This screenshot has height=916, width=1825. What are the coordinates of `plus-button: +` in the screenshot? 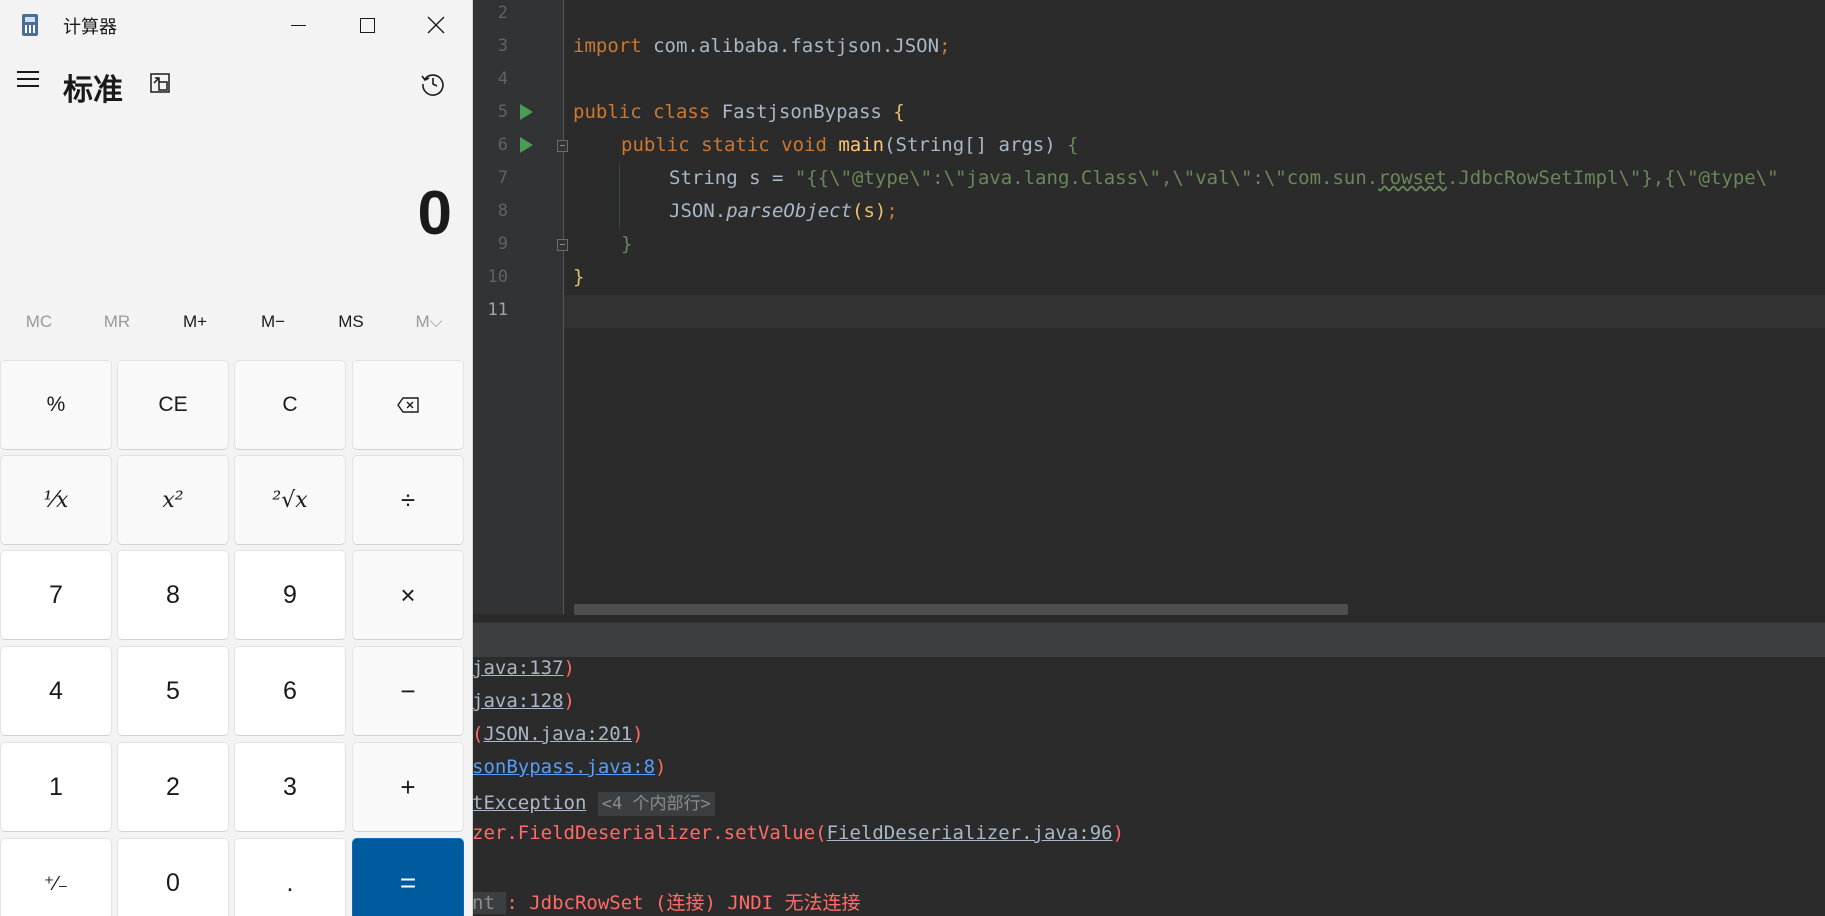 It's located at (408, 787).